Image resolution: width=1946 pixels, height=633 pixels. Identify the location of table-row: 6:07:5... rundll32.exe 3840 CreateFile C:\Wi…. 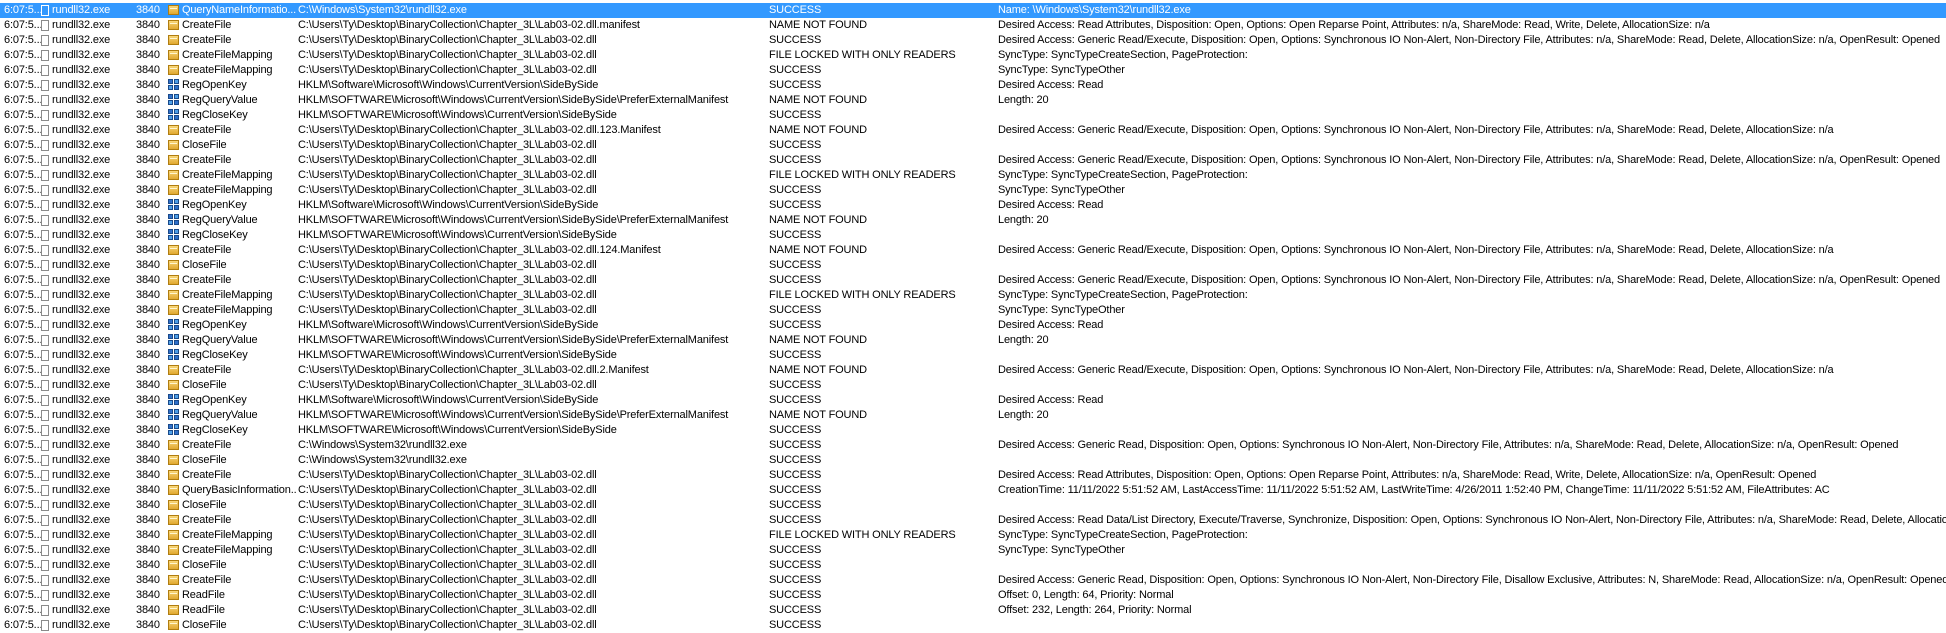
(973, 445).